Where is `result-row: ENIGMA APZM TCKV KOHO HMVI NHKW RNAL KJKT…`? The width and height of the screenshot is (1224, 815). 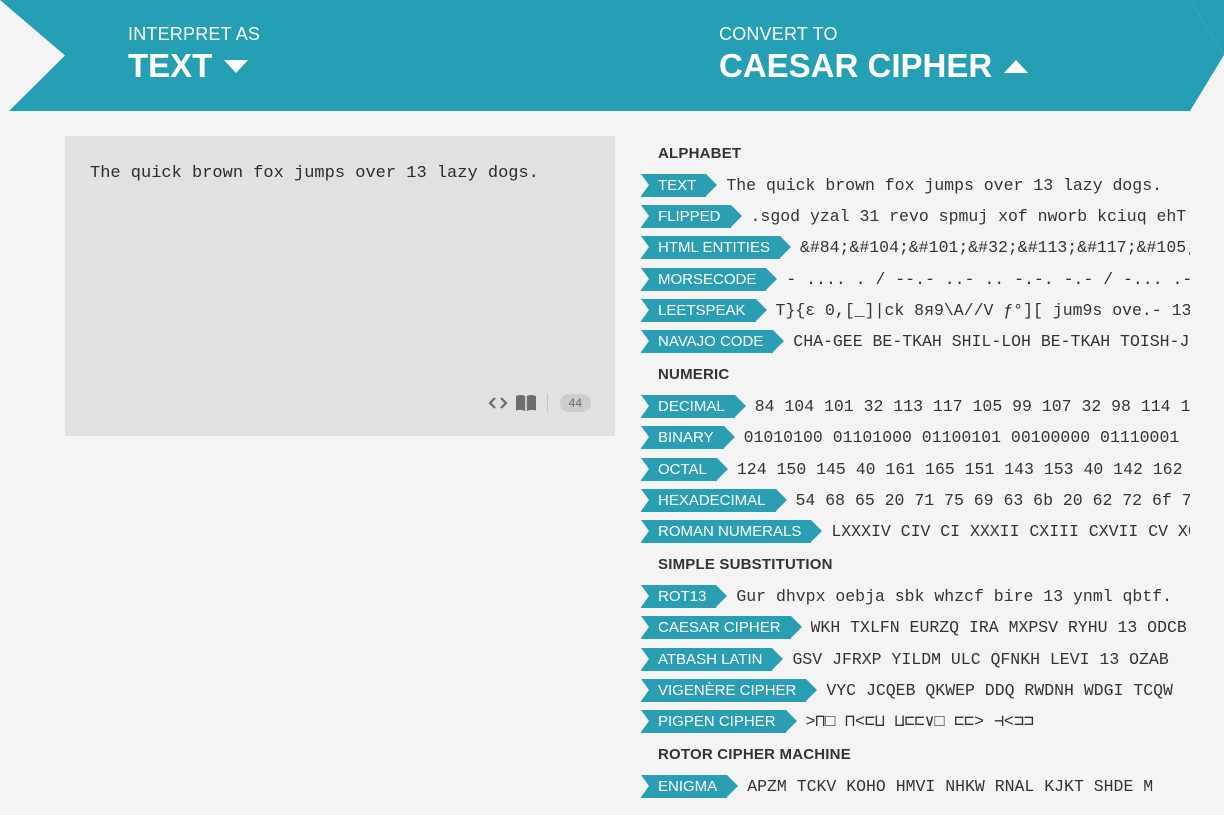
result-row: ENIGMA APZM TCKV KOHO HMVI NHKW RNAL KJKT… is located at coordinates (915, 786).